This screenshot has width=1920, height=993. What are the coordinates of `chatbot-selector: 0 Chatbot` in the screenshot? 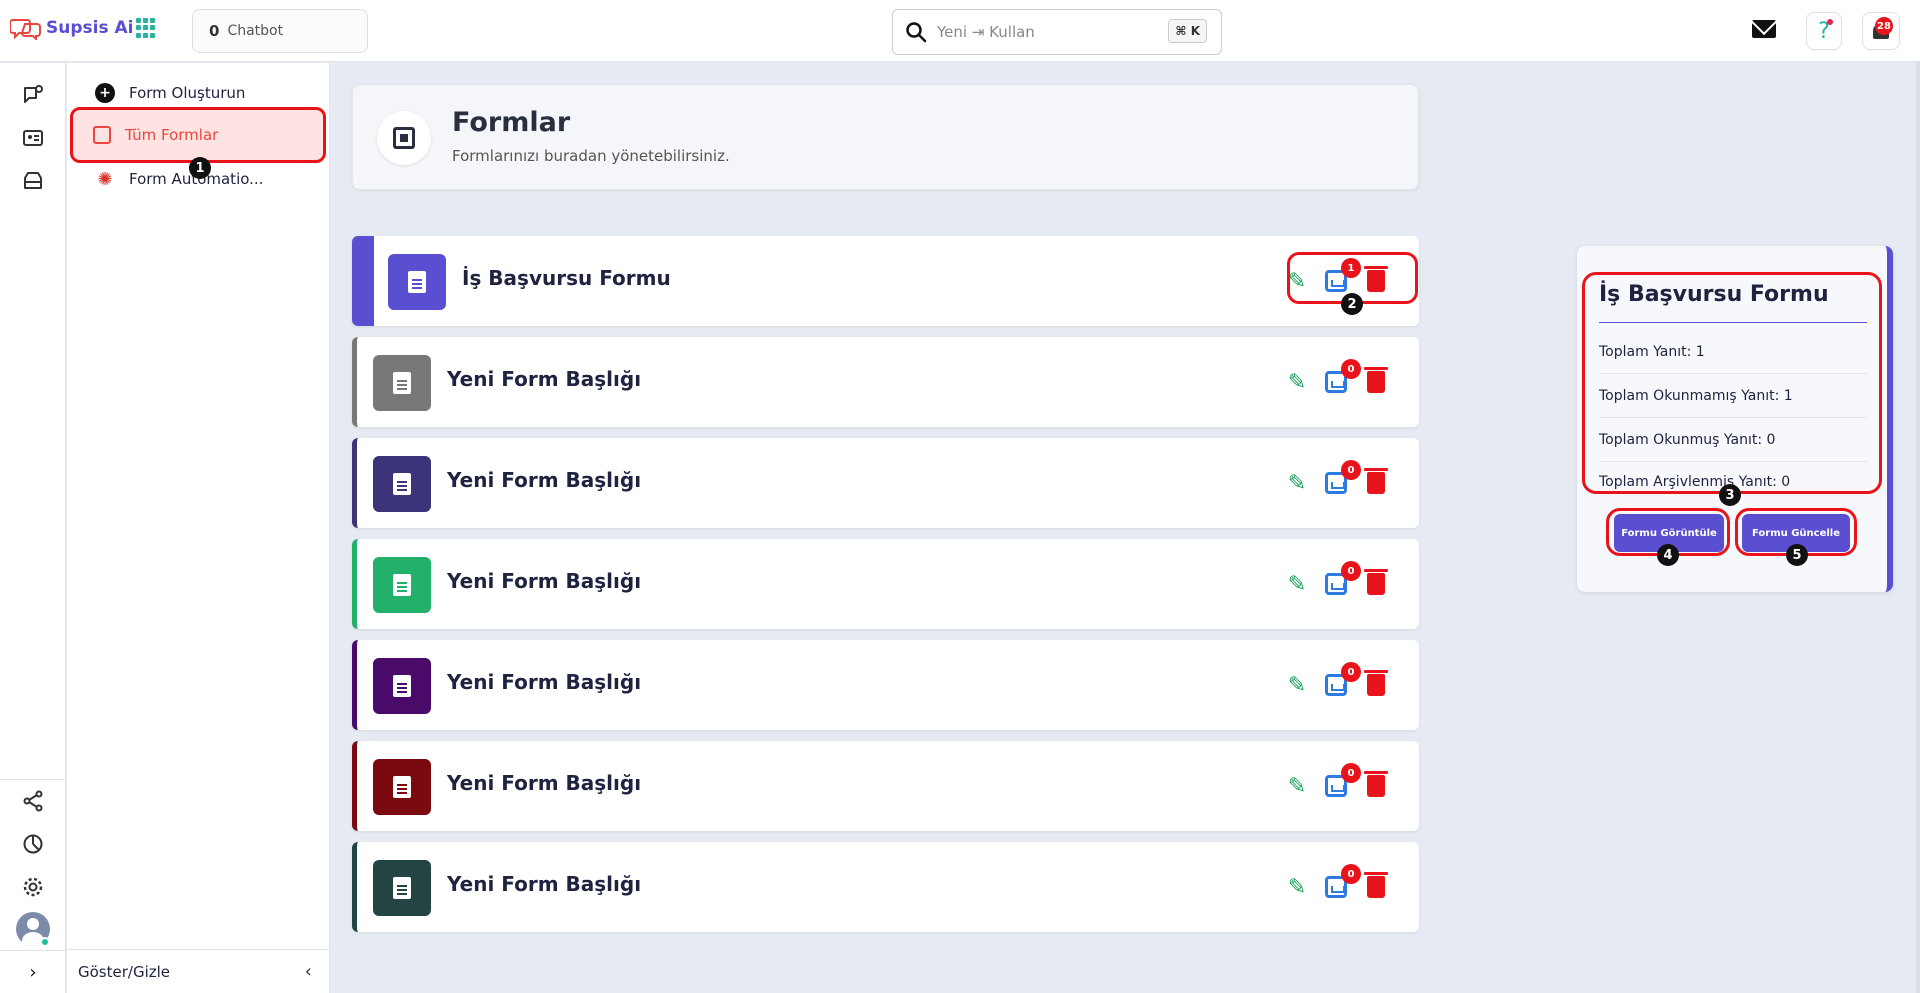 It's located at (280, 31).